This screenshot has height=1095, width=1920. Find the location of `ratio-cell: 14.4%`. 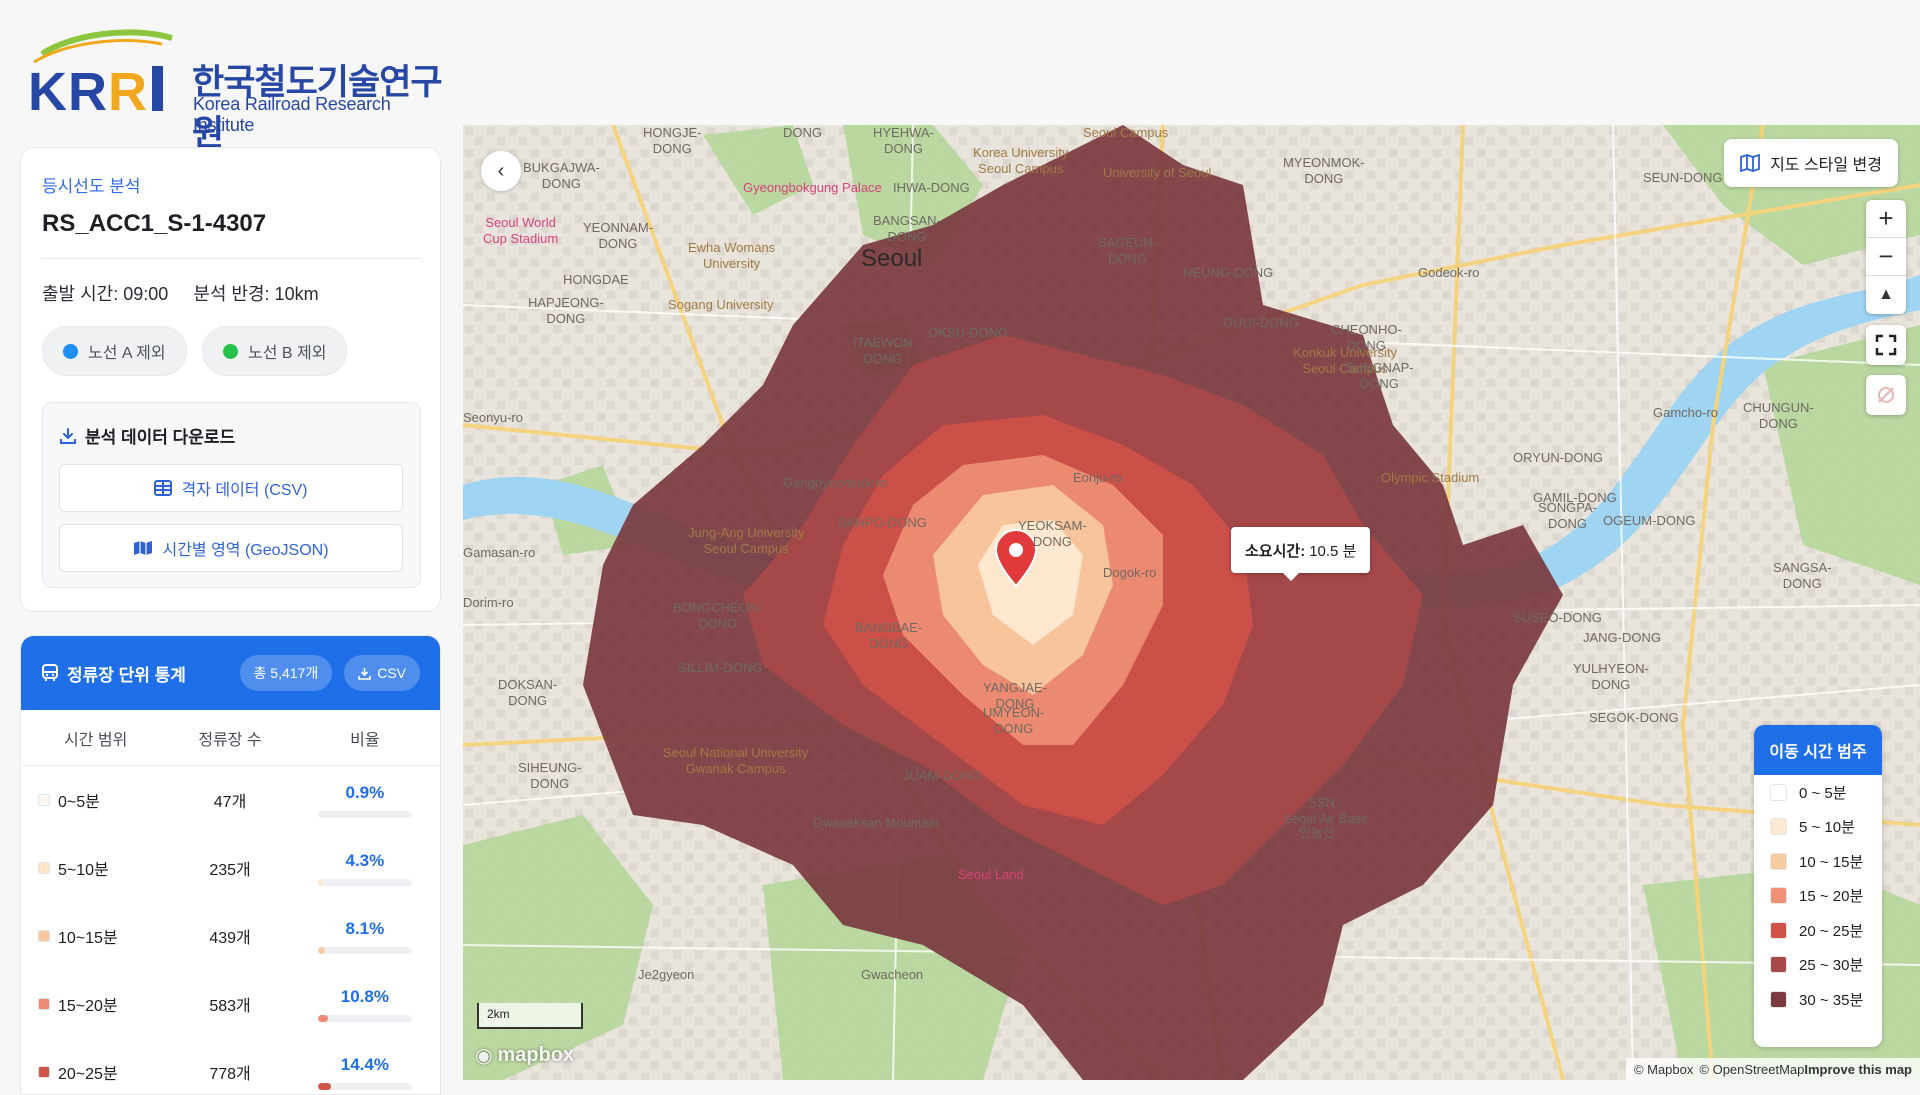

ratio-cell: 14.4% is located at coordinates (365, 1066).